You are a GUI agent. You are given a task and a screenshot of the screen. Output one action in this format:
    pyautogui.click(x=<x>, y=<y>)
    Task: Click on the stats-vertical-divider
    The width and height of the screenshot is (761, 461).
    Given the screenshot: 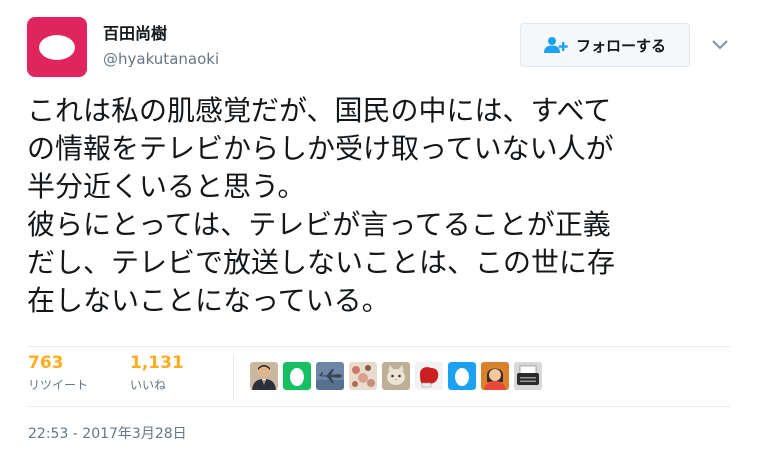 What is the action you would take?
    pyautogui.click(x=233, y=377)
    